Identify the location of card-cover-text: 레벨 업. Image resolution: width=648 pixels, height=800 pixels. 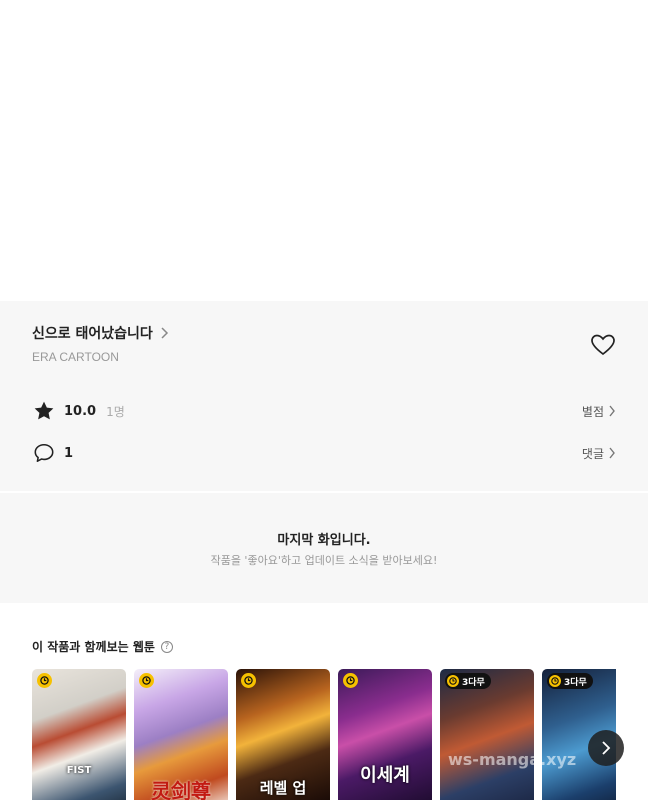
(283, 788).